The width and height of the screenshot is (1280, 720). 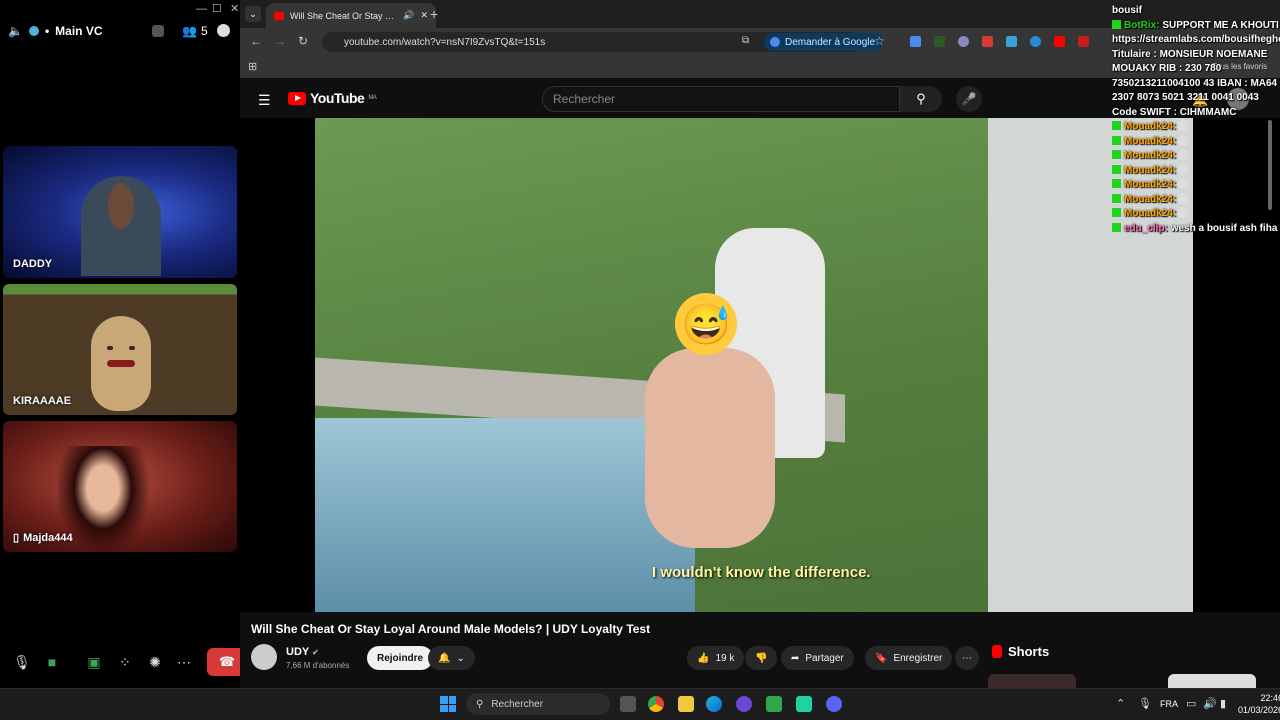 I want to click on activities-icon: ⁘, so click(x=125, y=662).